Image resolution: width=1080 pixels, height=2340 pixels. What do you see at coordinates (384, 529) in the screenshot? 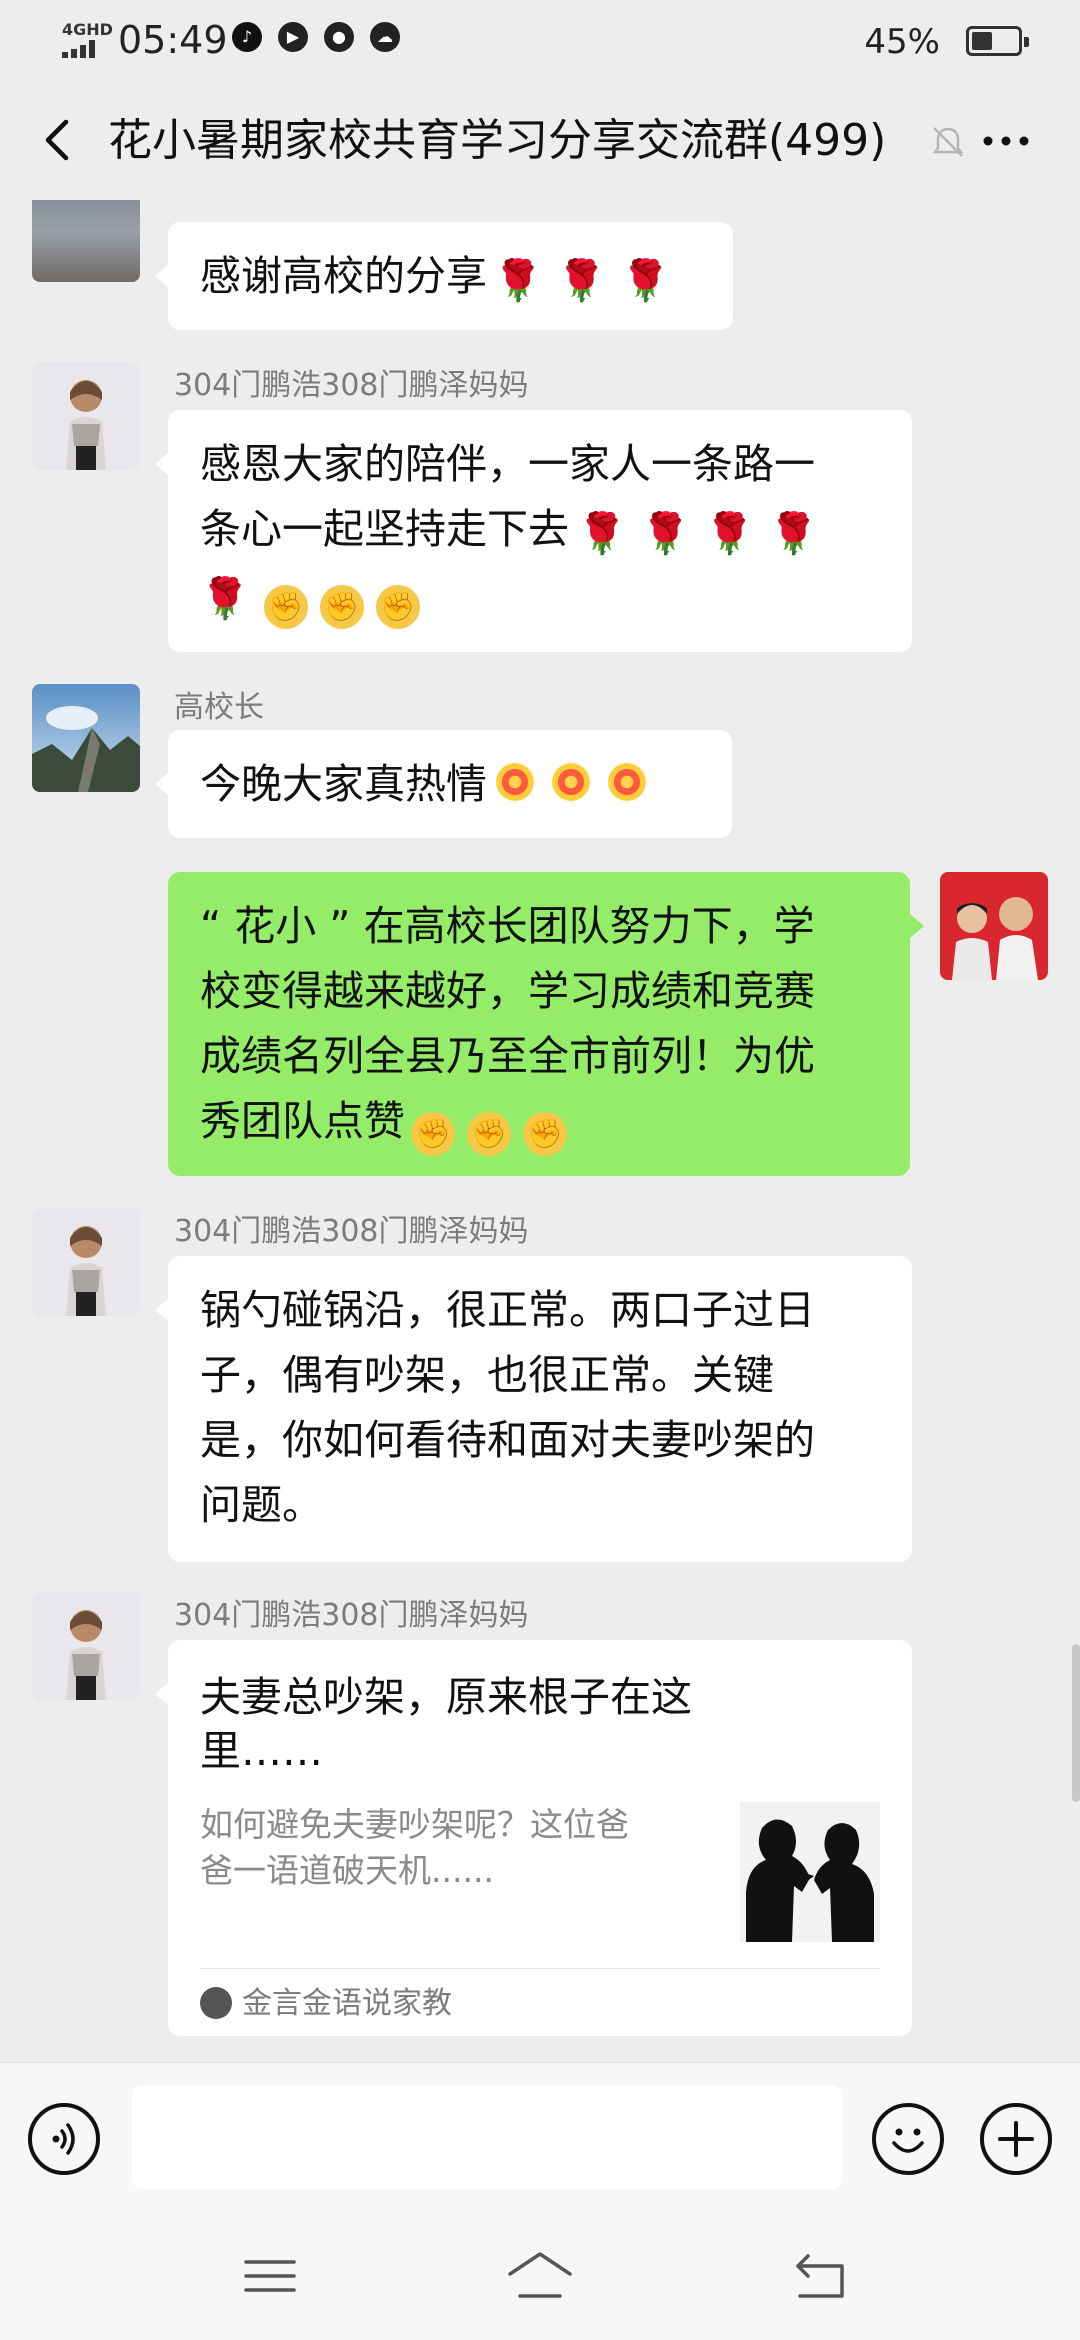
I see `message-text: 条心一起坚持走下去` at bounding box center [384, 529].